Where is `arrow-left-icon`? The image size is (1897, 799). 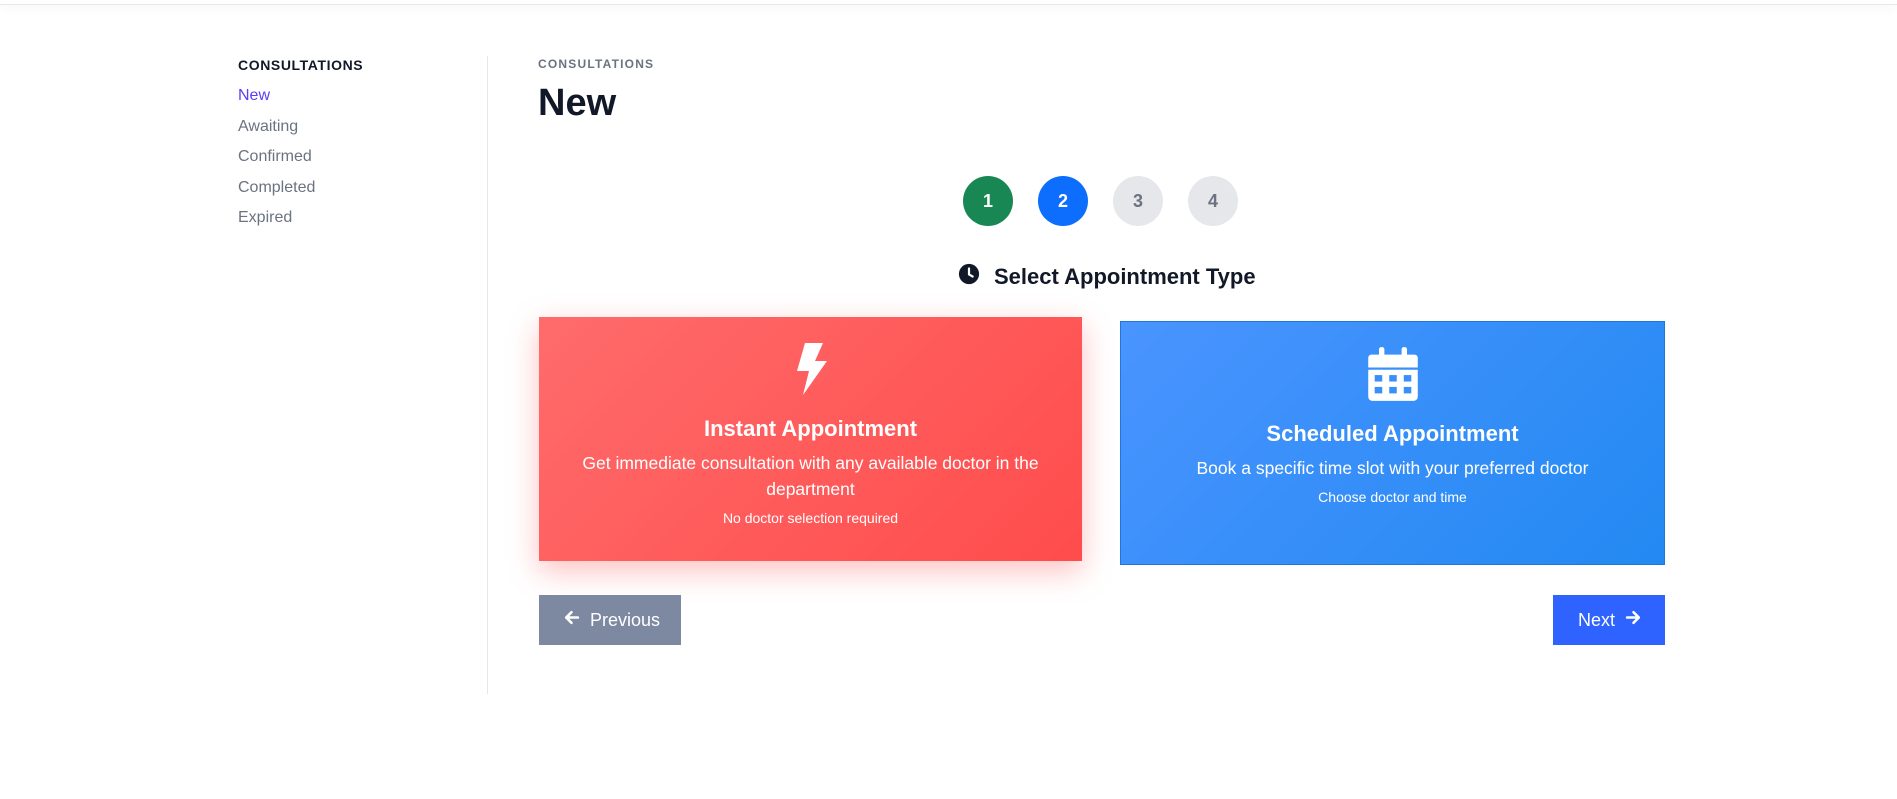 arrow-left-icon is located at coordinates (571, 620).